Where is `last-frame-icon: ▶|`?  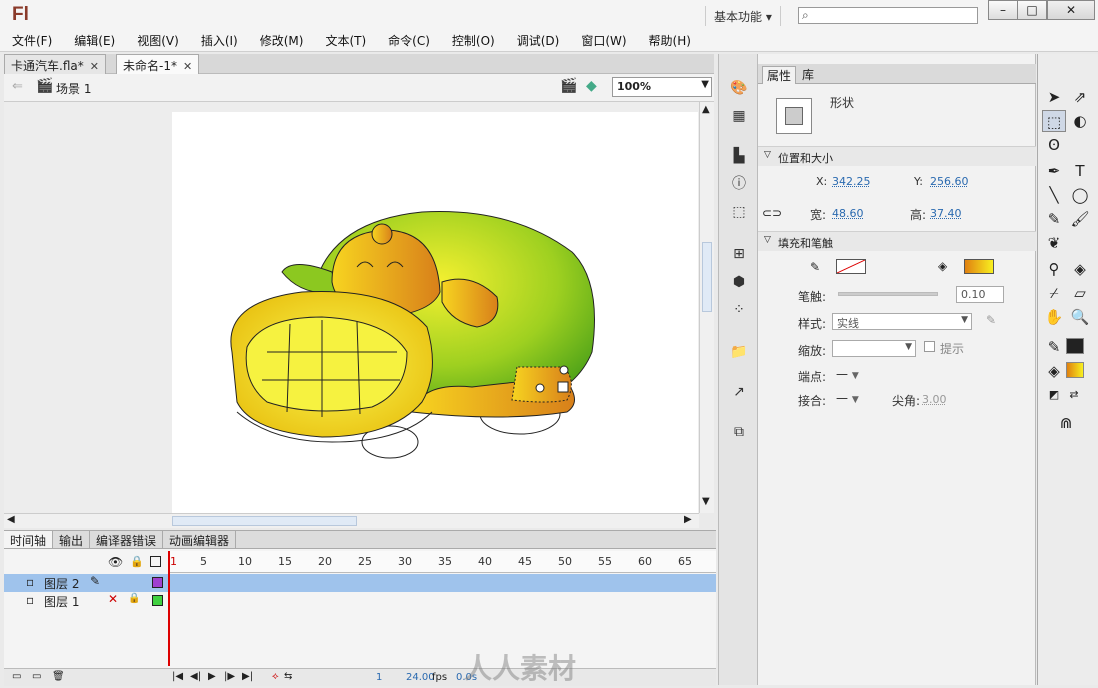
last-frame-icon: ▶| is located at coordinates (247, 676).